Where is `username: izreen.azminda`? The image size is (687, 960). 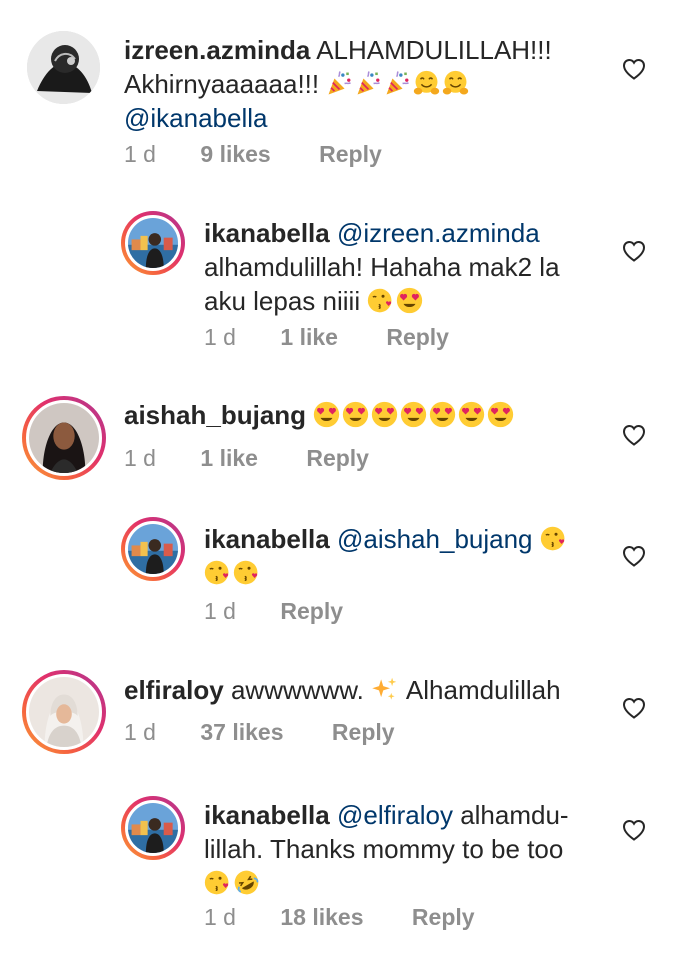
username: izreen.azminda is located at coordinates (217, 50).